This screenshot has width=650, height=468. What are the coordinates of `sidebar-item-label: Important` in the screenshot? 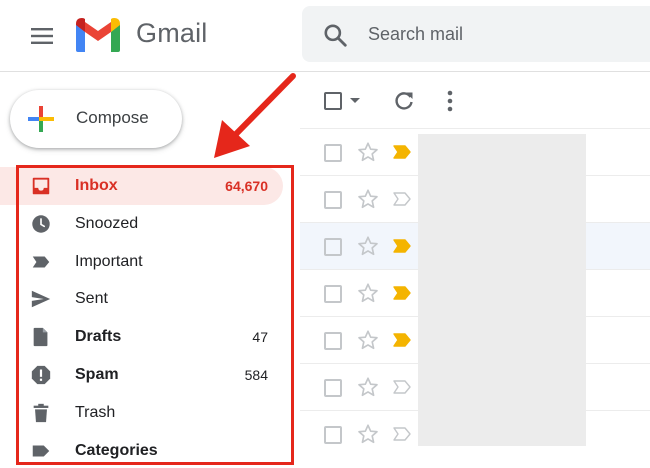 It's located at (109, 261).